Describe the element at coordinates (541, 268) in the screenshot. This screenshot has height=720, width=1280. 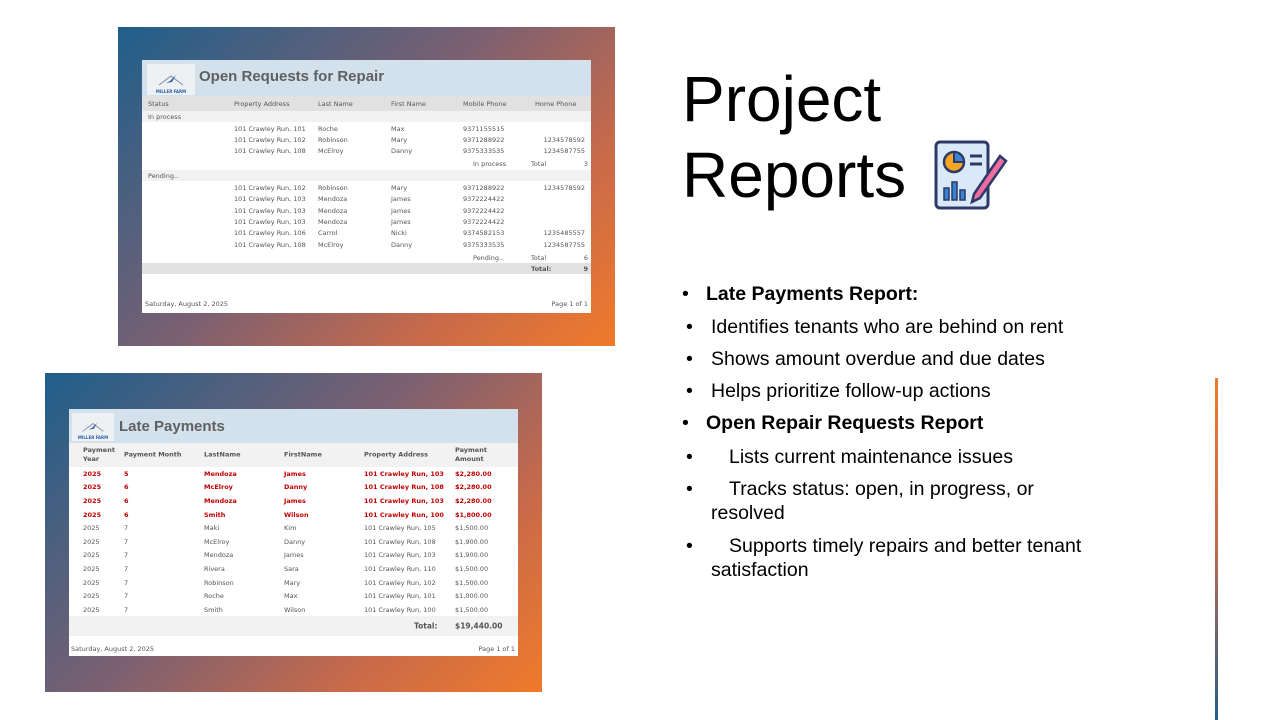
I see `grand-total-label: Total:` at that location.